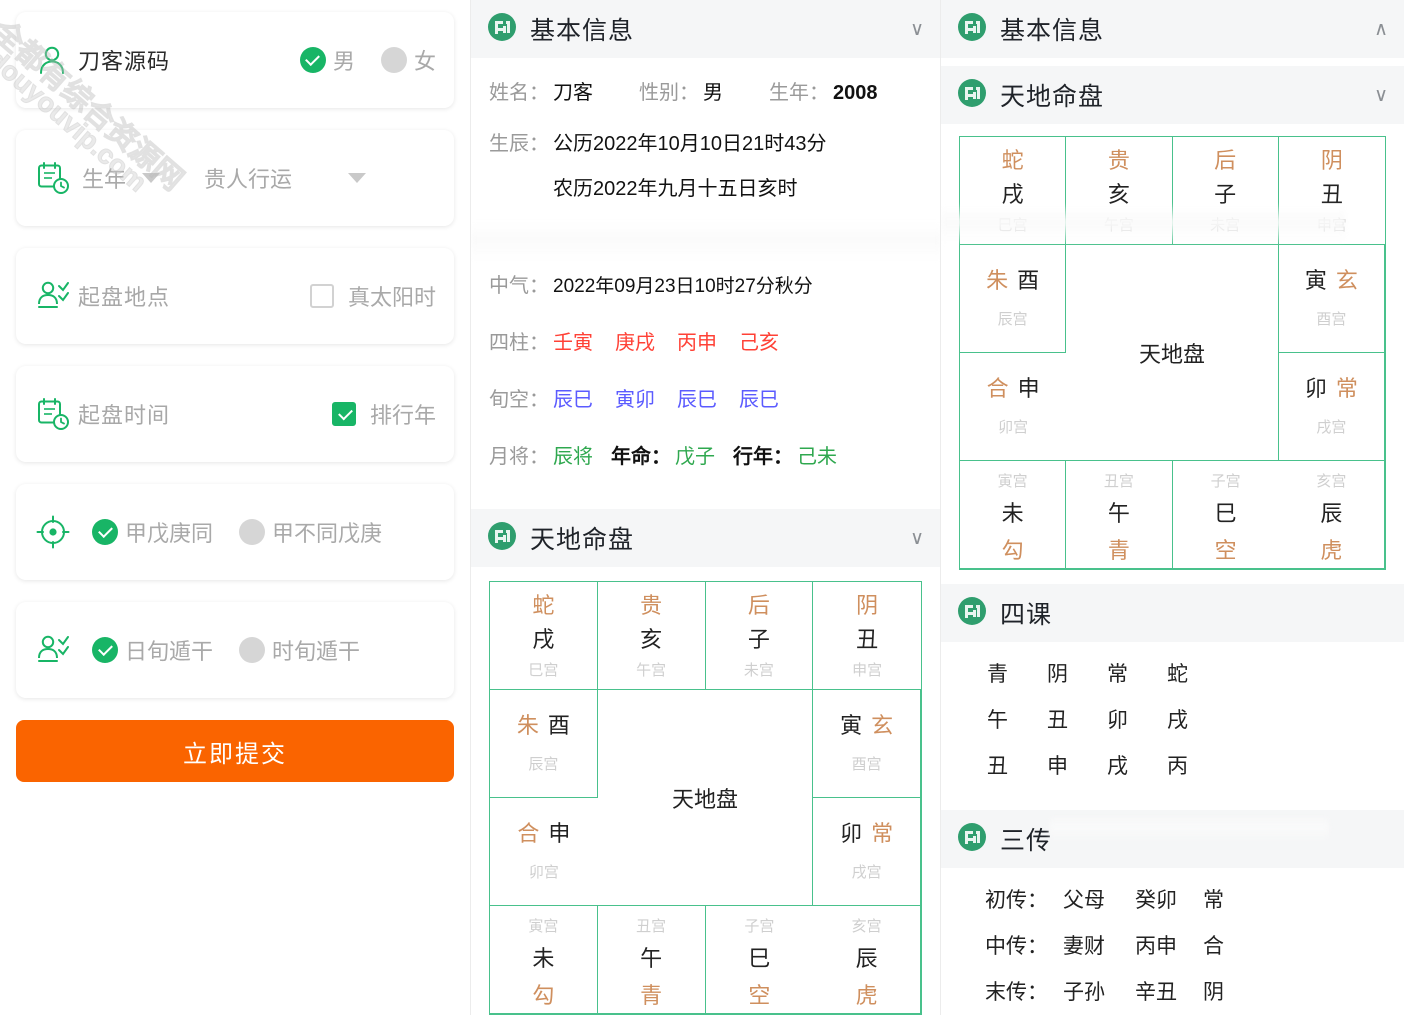 The image size is (1404, 1015). I want to click on place-card: 起盘地点 真太阳时, so click(235, 296).